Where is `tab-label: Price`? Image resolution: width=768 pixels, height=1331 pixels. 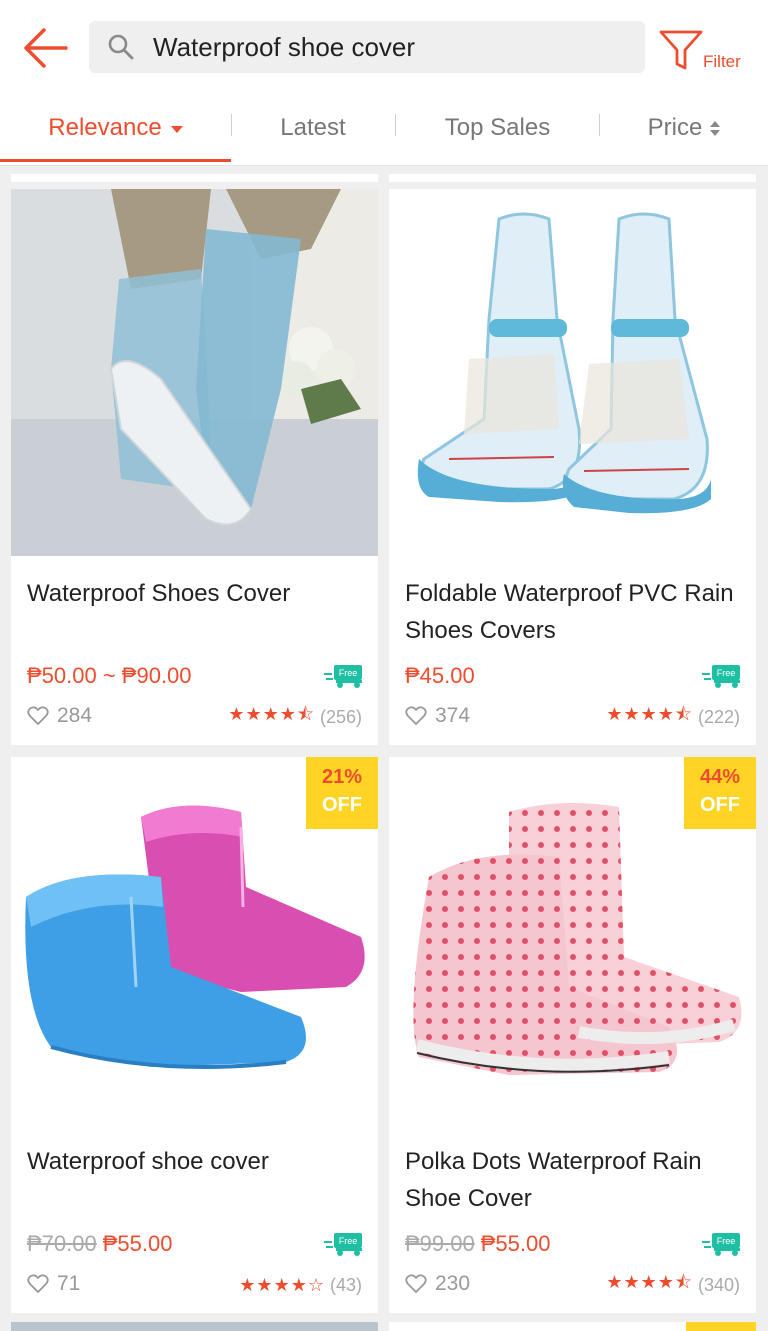 tab-label: Price is located at coordinates (675, 127).